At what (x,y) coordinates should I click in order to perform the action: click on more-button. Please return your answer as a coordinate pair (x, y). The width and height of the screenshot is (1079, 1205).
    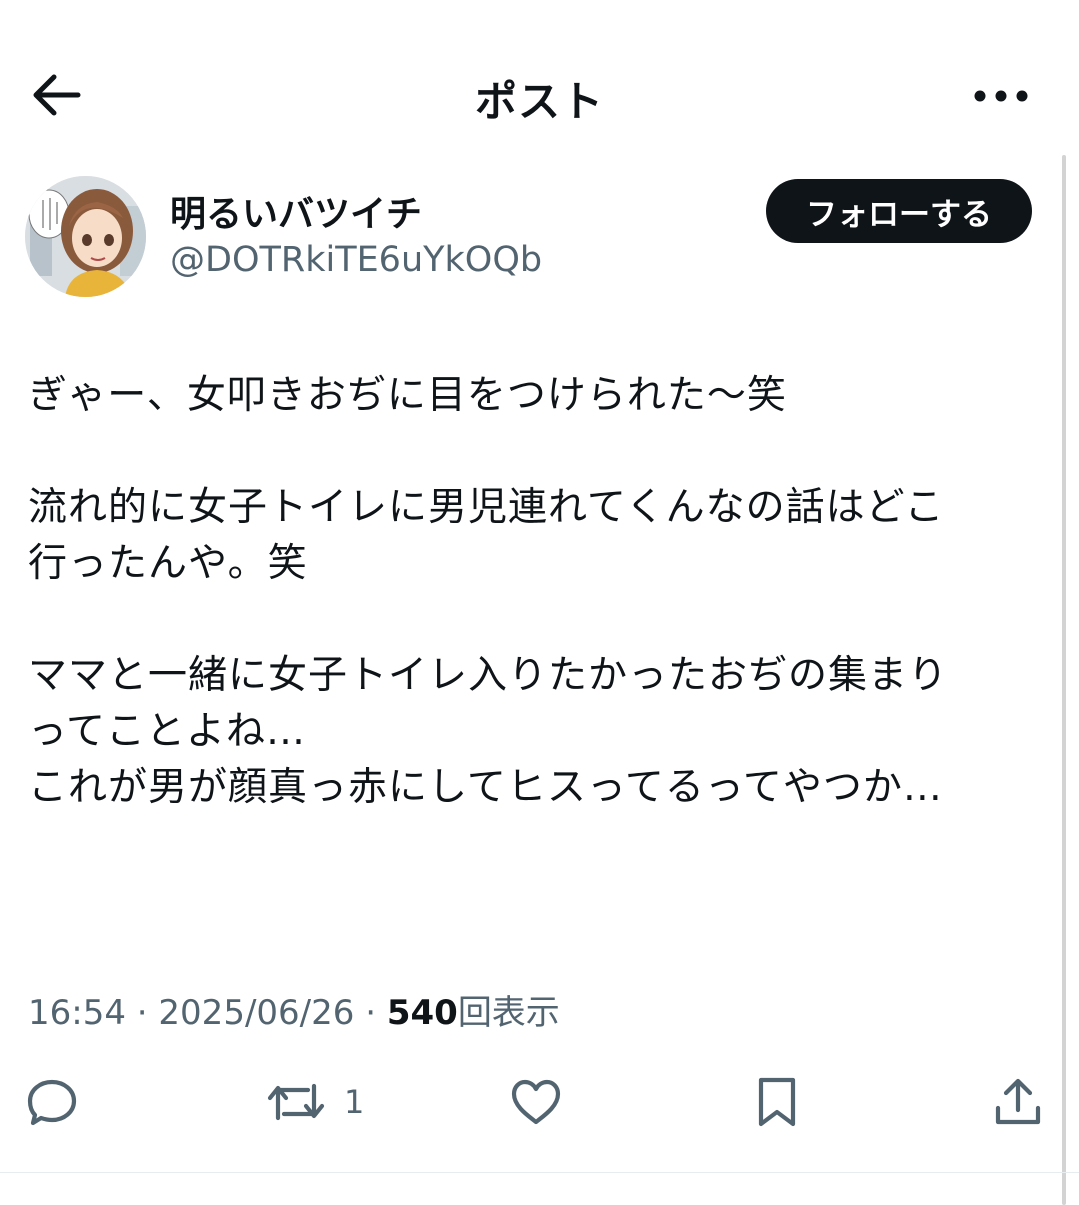
    Looking at the image, I should click on (1001, 96).